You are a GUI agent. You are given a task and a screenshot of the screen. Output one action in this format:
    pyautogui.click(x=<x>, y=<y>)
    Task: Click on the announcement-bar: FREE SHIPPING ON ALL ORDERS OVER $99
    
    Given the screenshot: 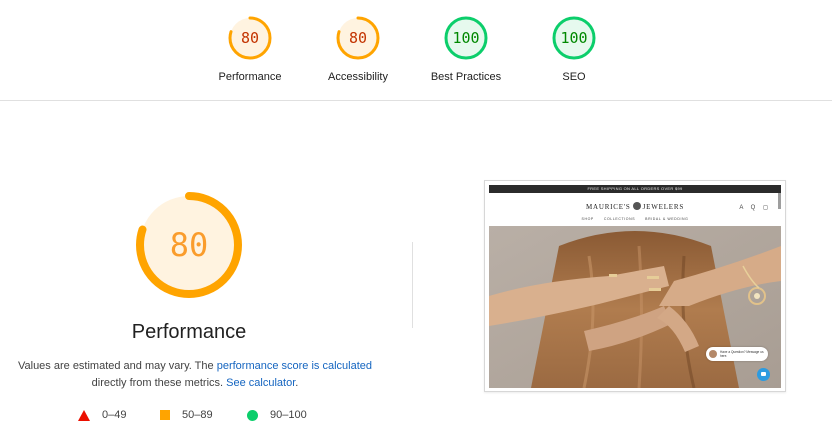 What is the action you would take?
    pyautogui.click(x=635, y=189)
    